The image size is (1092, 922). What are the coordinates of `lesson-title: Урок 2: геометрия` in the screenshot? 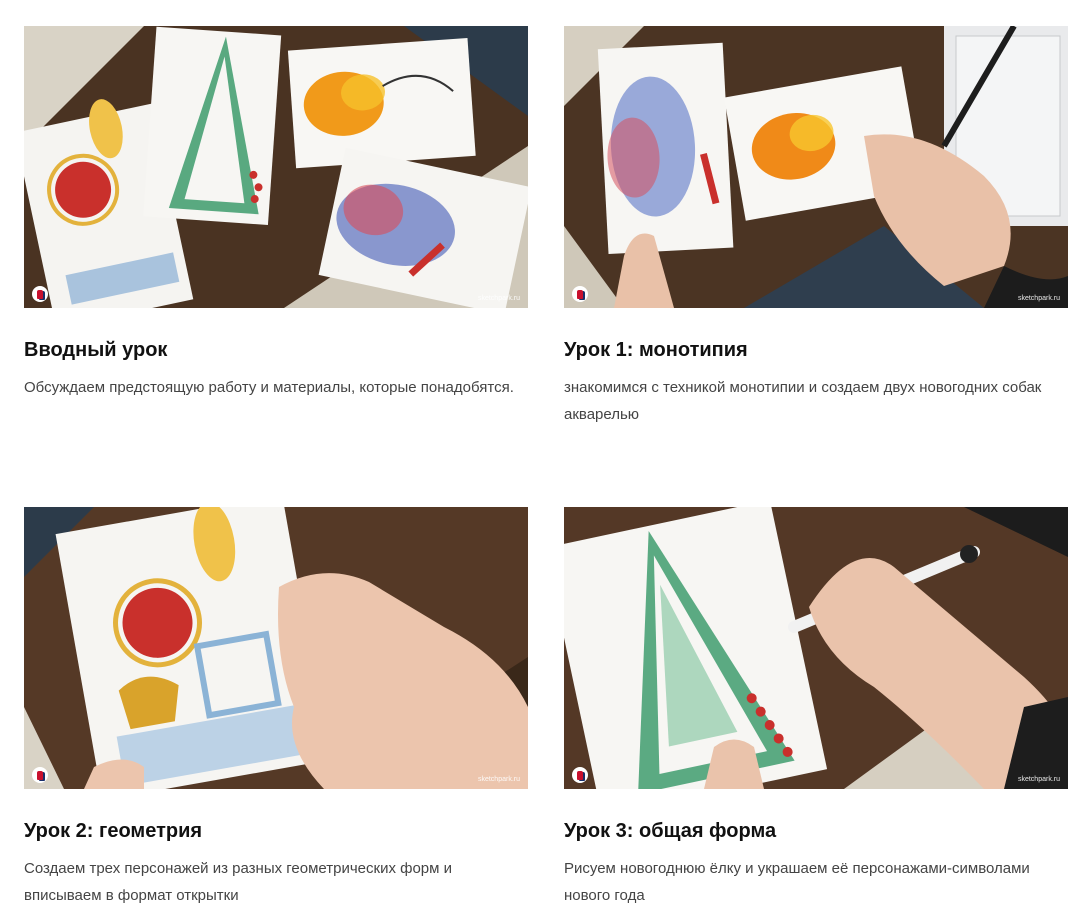 It's located at (276, 831).